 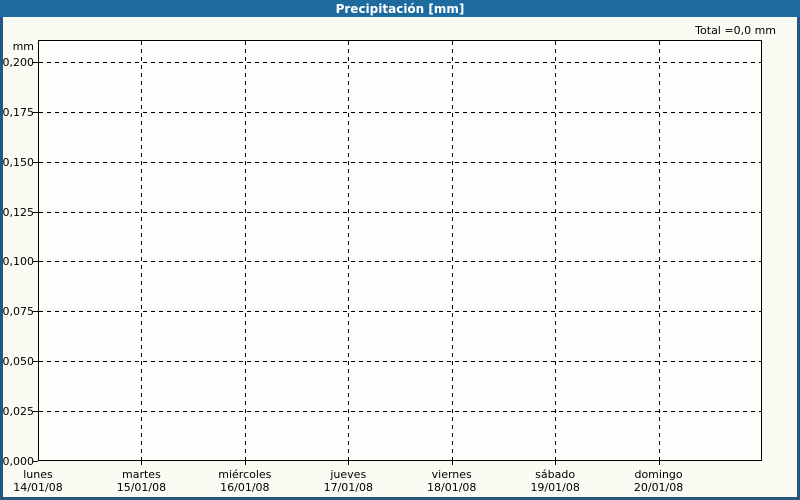 I want to click on day-name-label: martes, so click(x=141, y=474).